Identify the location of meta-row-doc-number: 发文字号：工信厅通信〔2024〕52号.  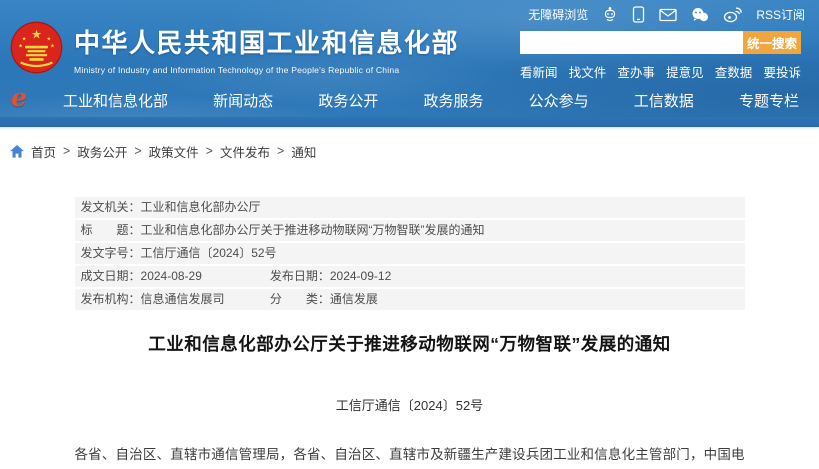
(409, 253).